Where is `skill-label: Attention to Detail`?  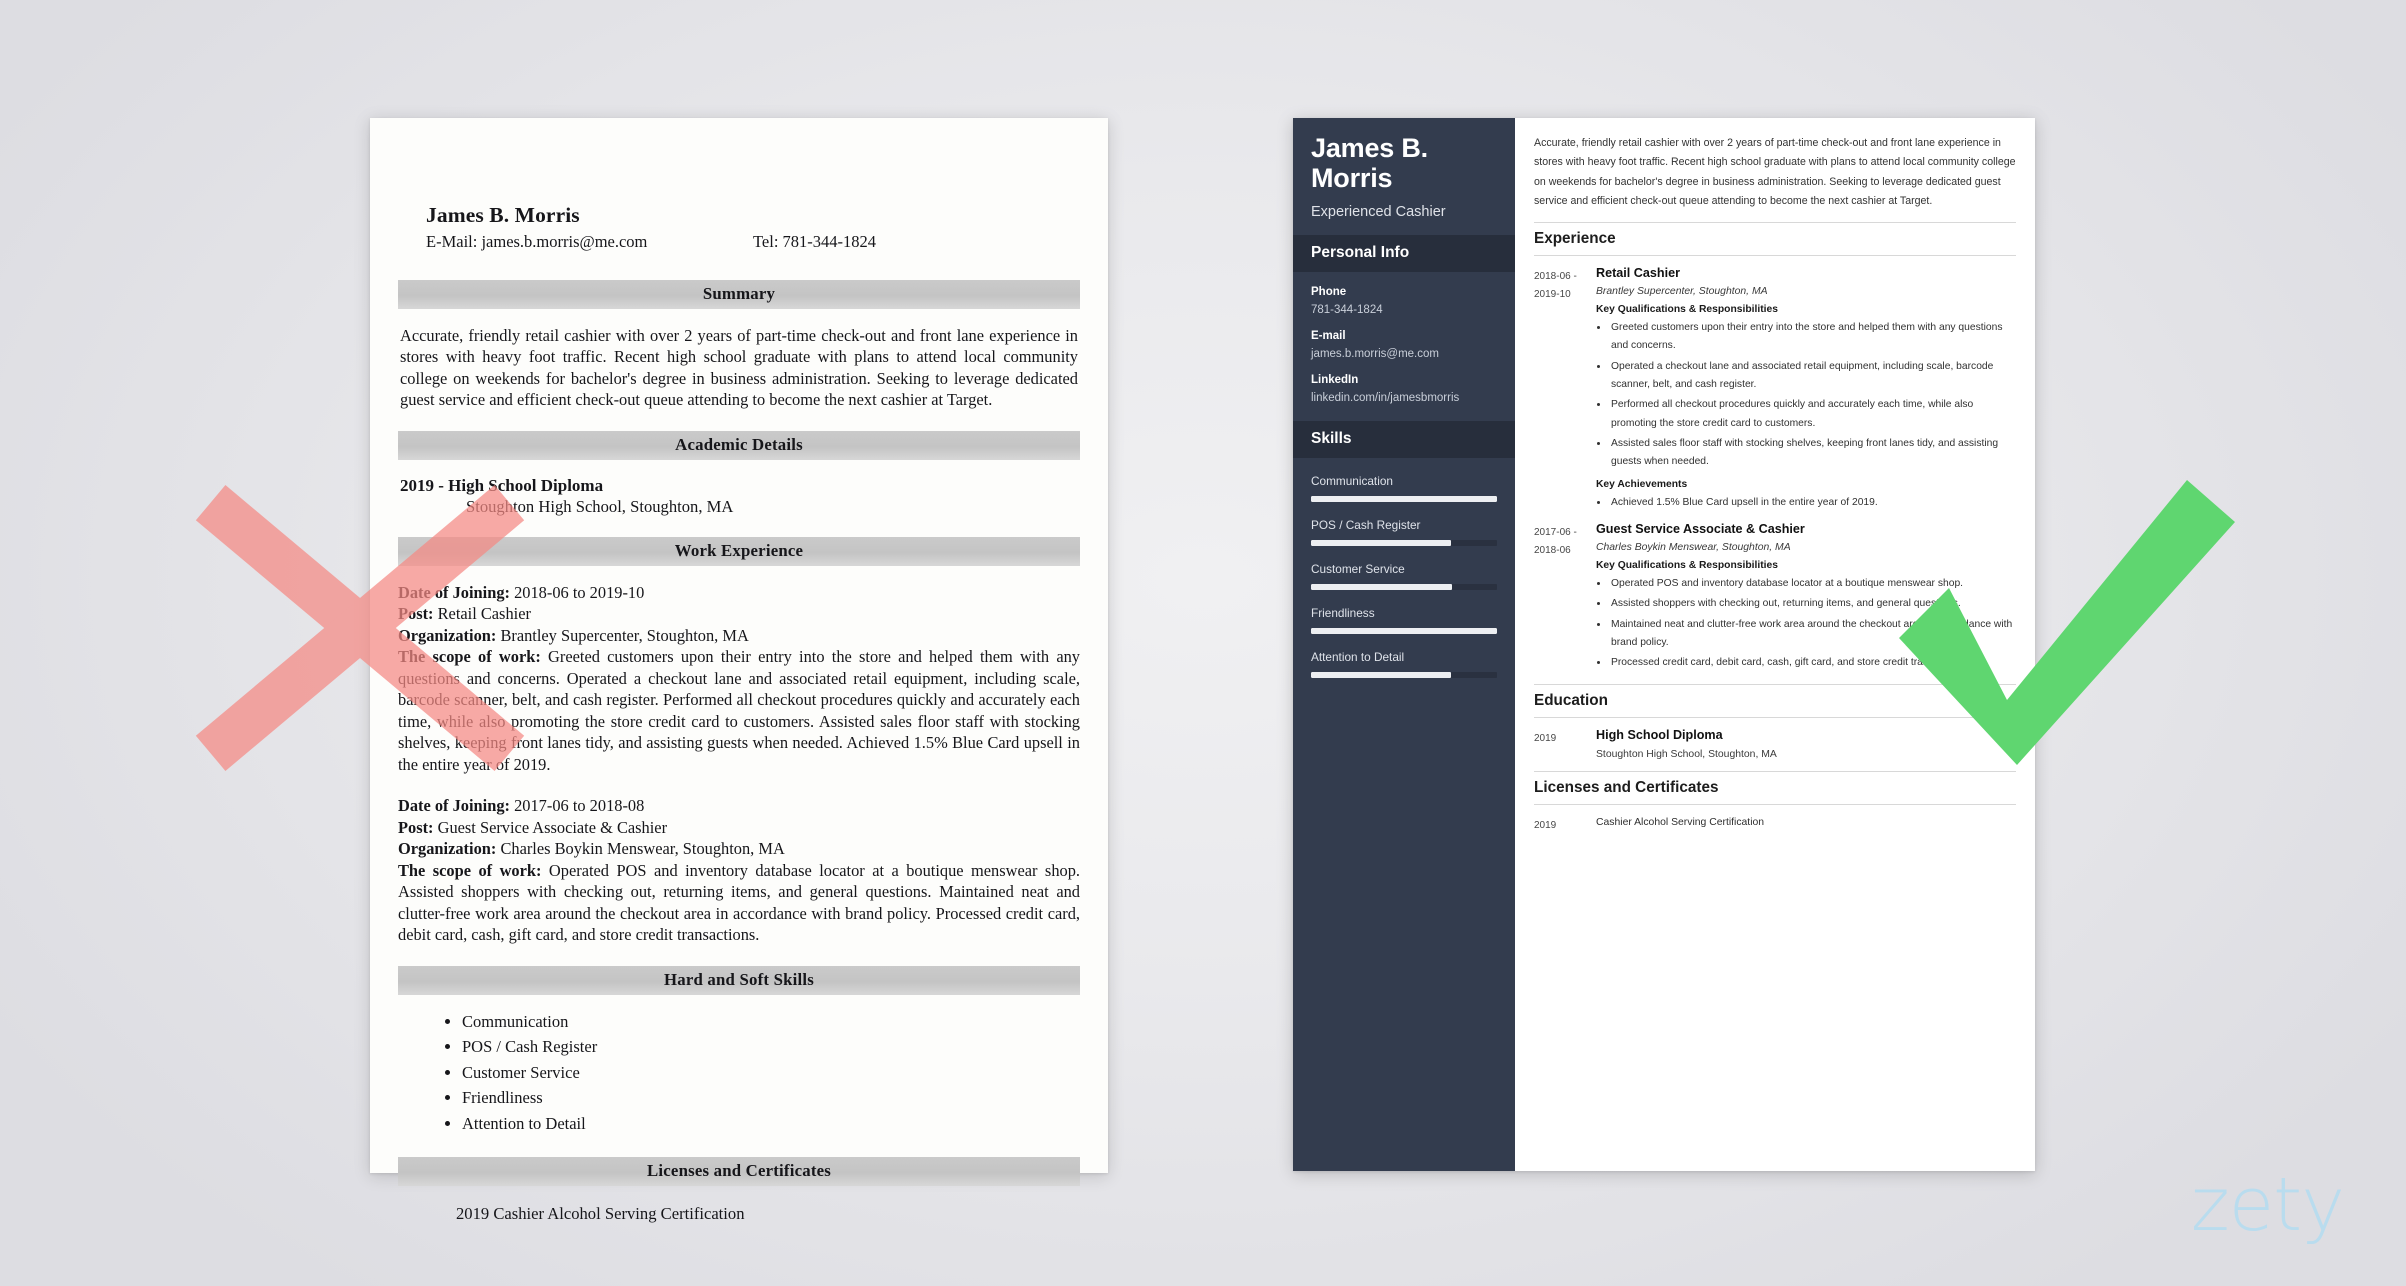 skill-label: Attention to Detail is located at coordinates (1358, 657).